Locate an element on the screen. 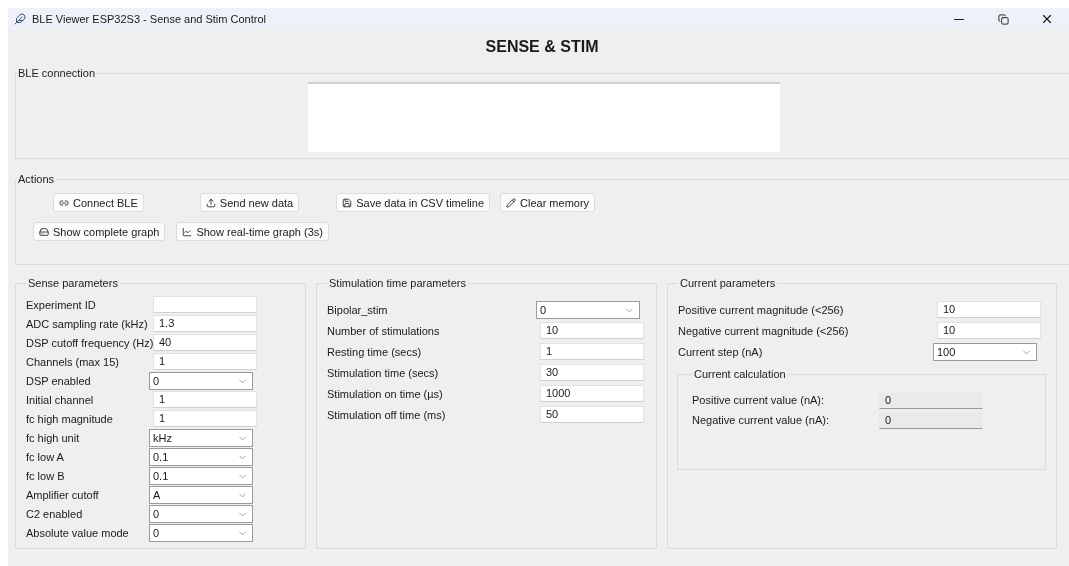 The image size is (1069, 566). dropdown: kHz is located at coordinates (201, 437).